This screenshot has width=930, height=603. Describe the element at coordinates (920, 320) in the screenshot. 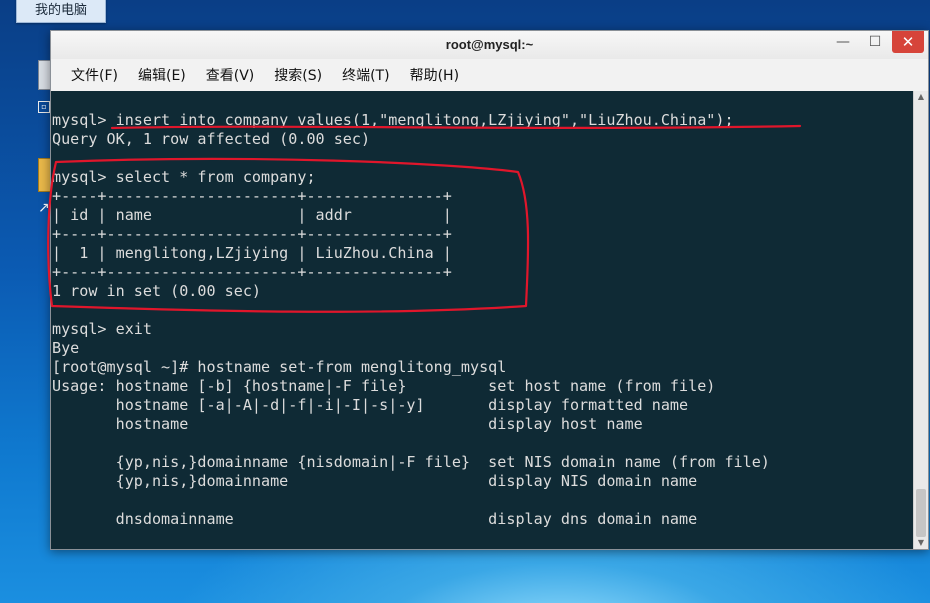

I see `vertical-scrollbar: ▲ ▼` at that location.